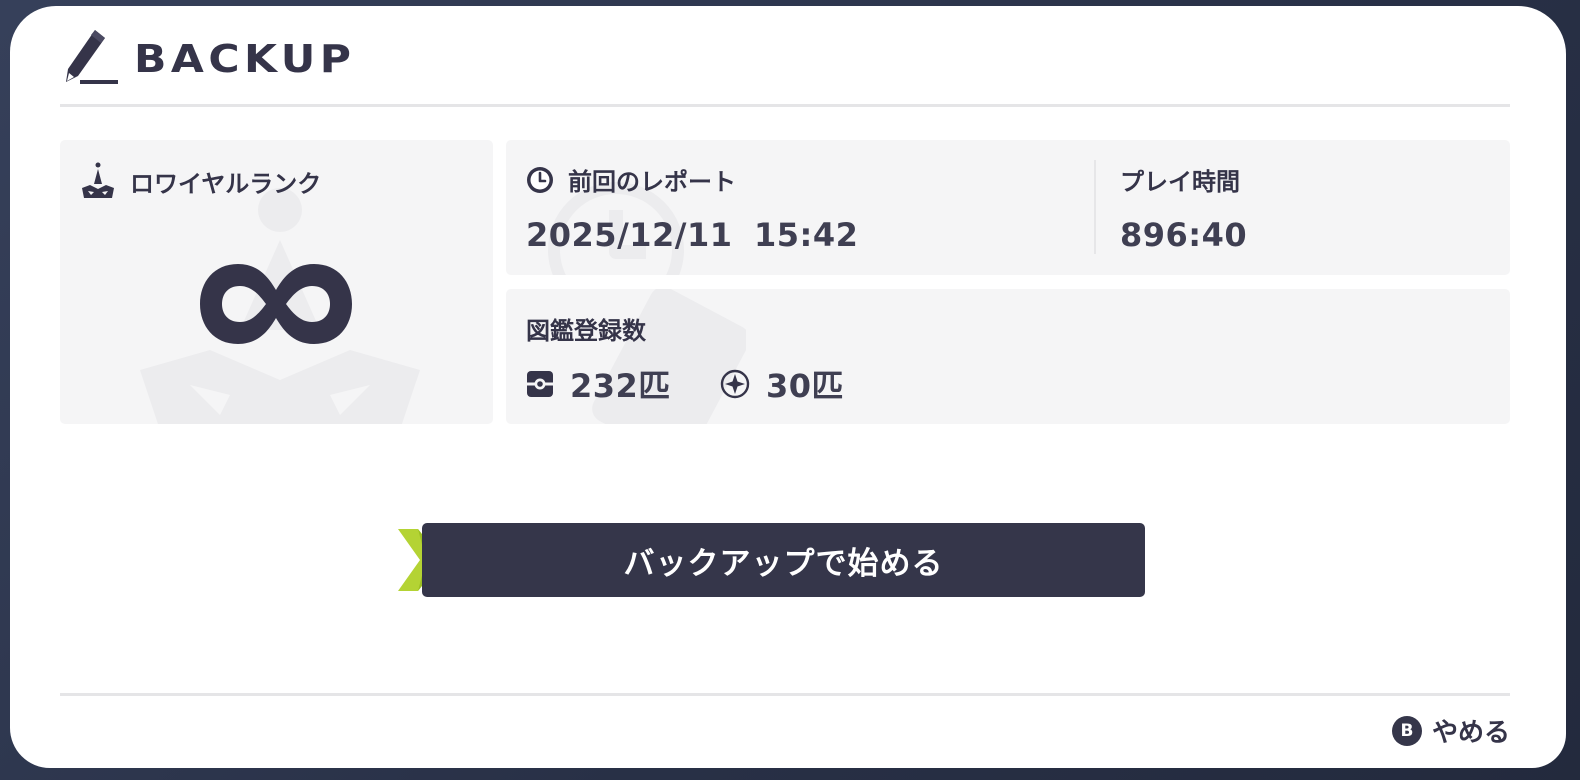 This screenshot has height=780, width=1580. What do you see at coordinates (785, 105) in the screenshot?
I see `header-divider` at bounding box center [785, 105].